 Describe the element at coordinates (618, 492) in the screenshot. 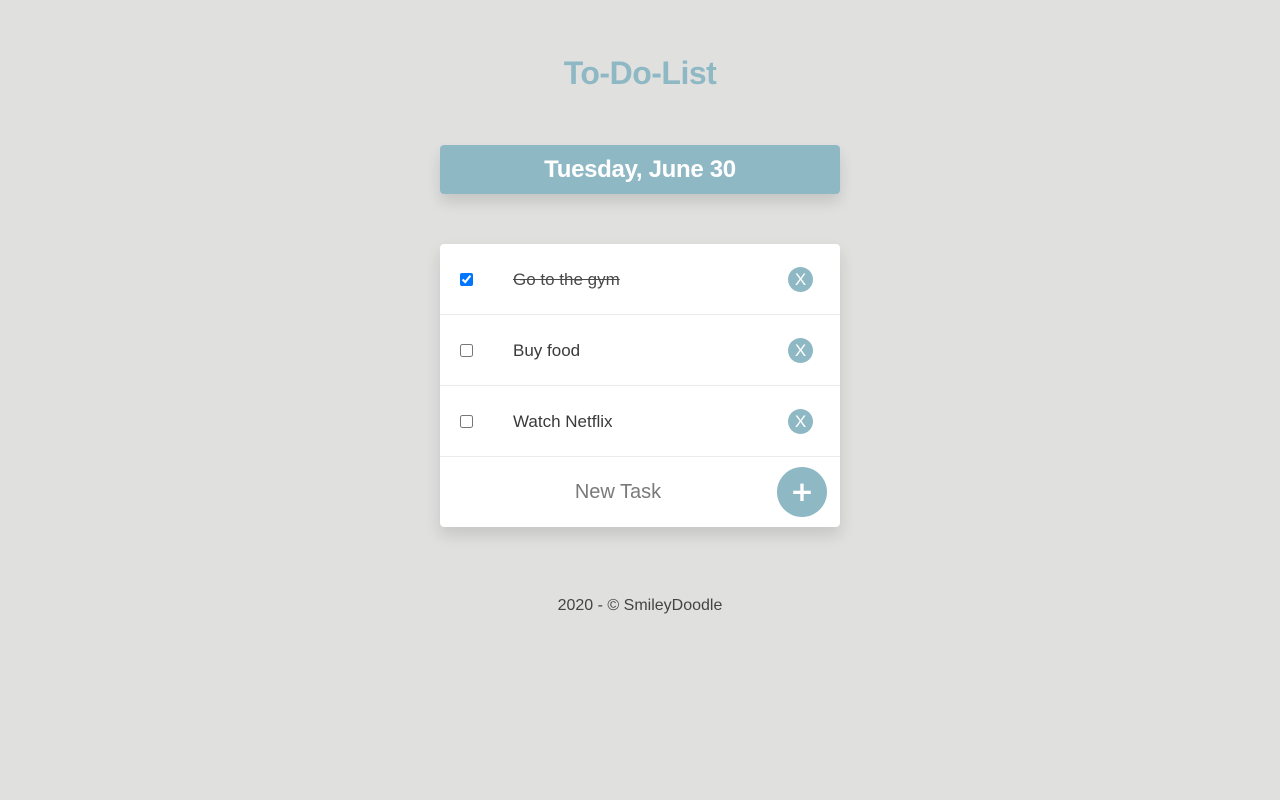

I see `new-task-input` at that location.